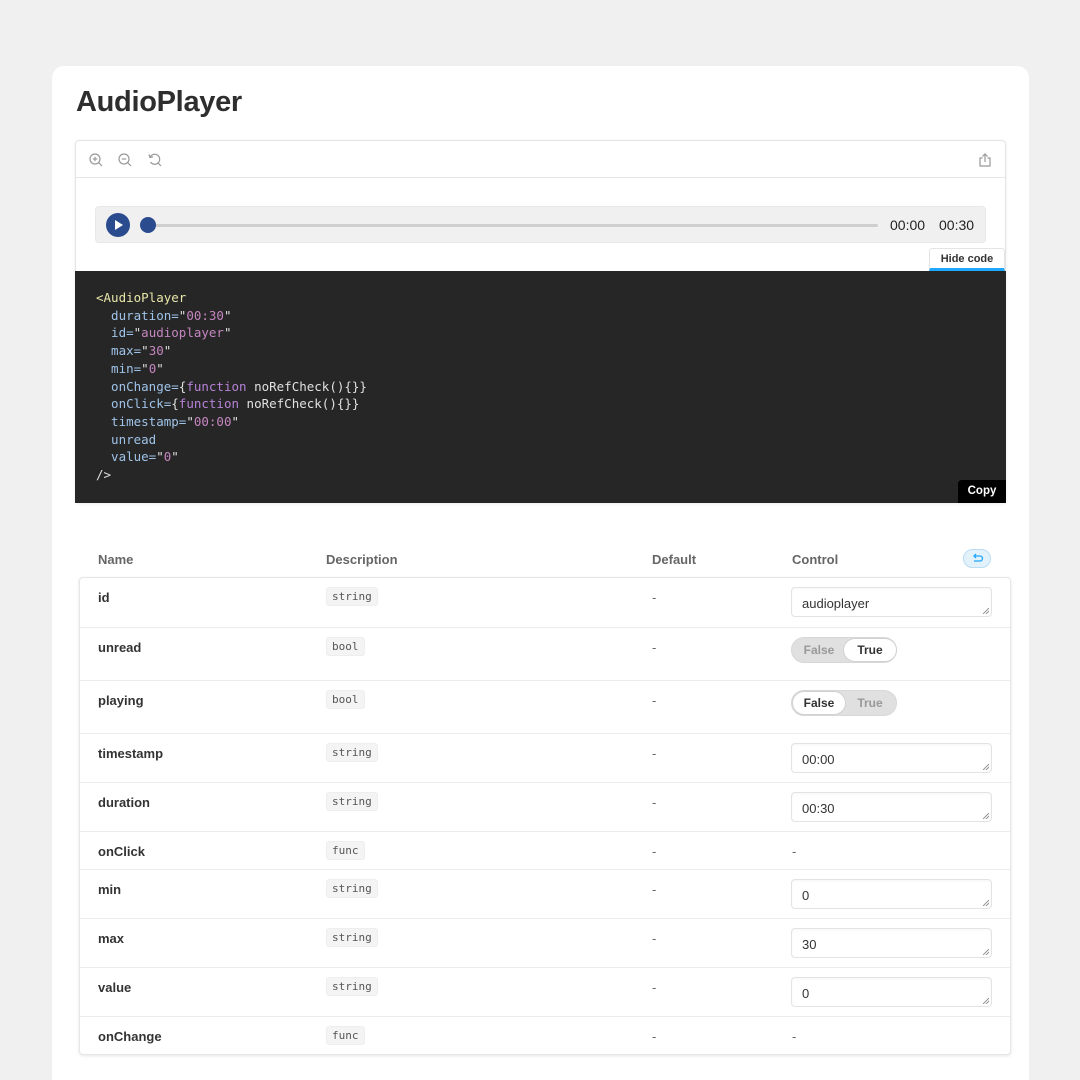  What do you see at coordinates (891, 894) in the screenshot?
I see `min-input: 0` at bounding box center [891, 894].